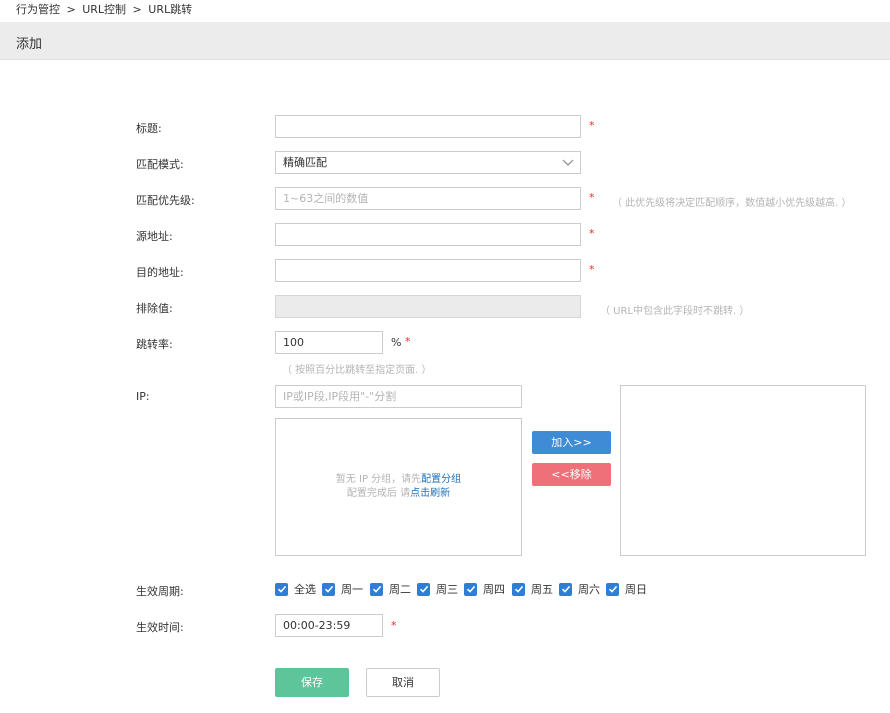 Image resolution: width=890 pixels, height=713 pixels. Describe the element at coordinates (160, 164) in the screenshot. I see `match-mode-label: 匹配模式:` at that location.